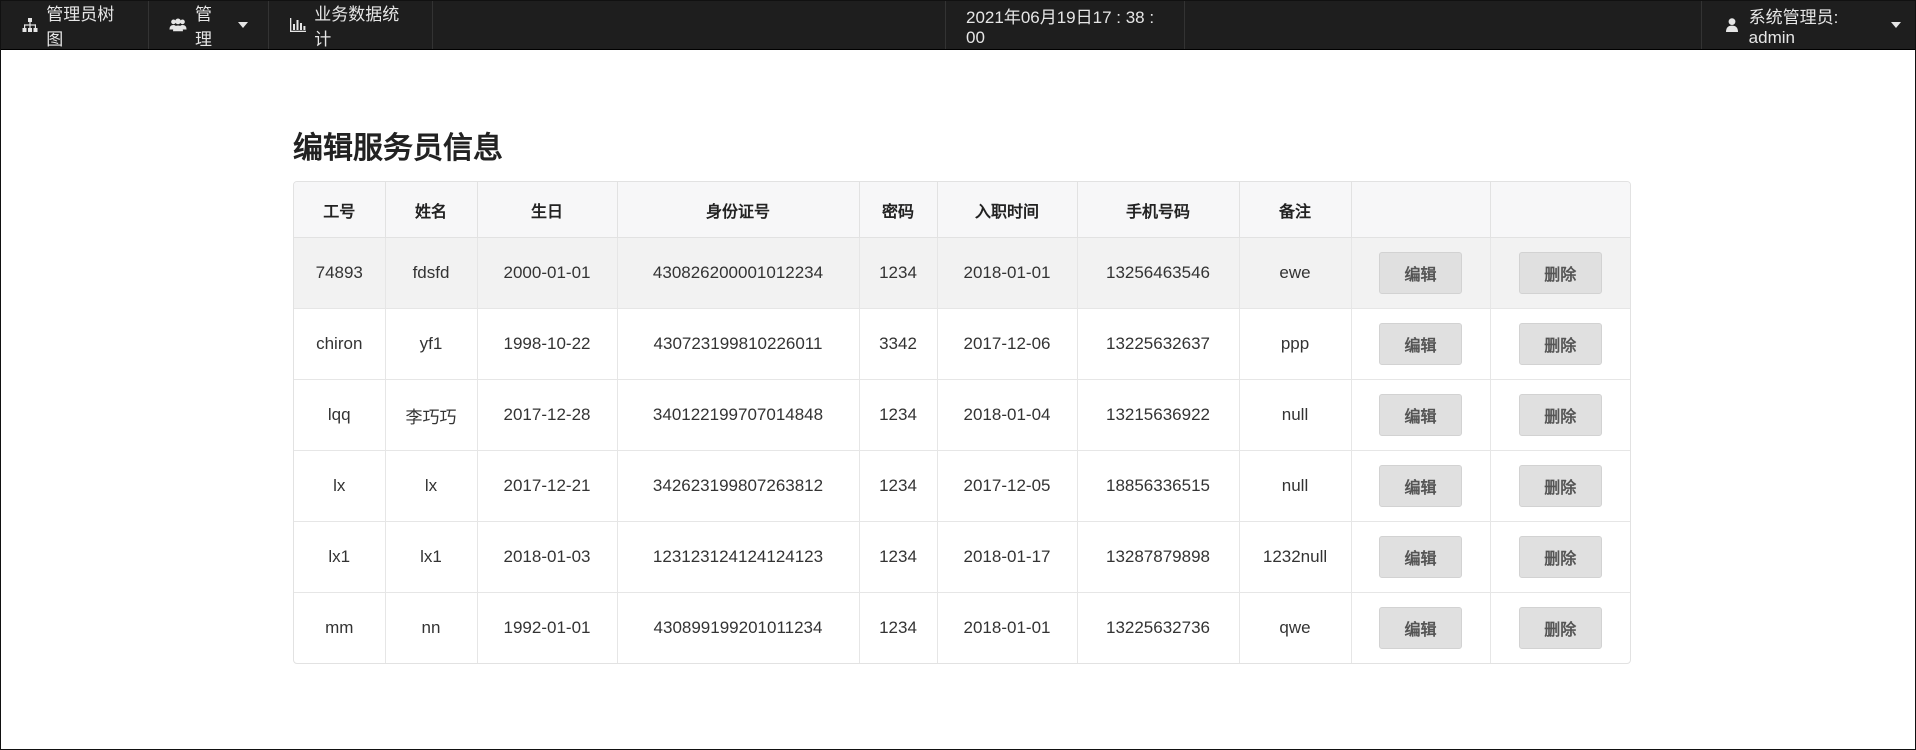  Describe the element at coordinates (340, 557) in the screenshot. I see `cell-id: lx1` at that location.